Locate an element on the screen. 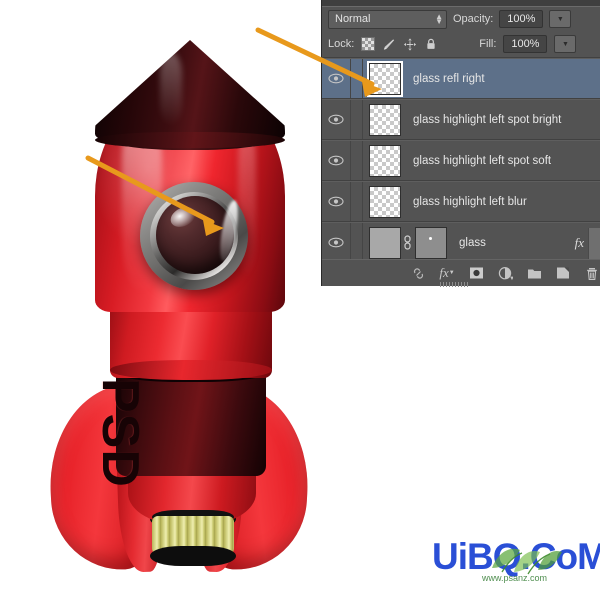  rocket-body-ring is located at coordinates (191, 370).